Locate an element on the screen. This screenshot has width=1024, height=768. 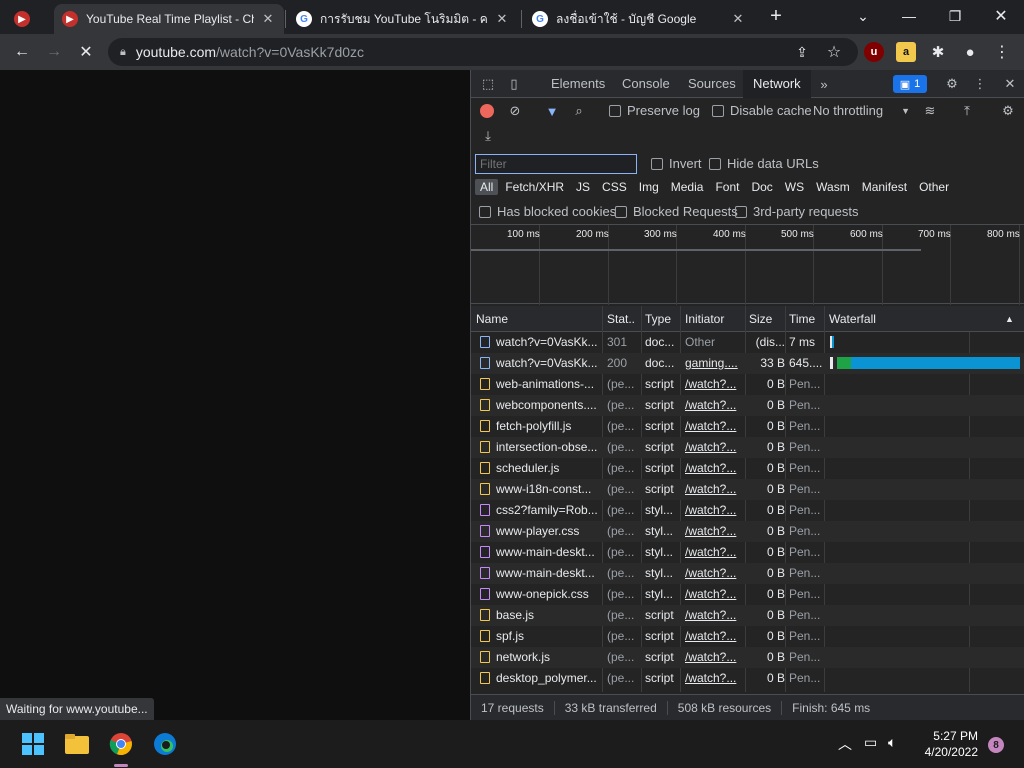
tab-console: Console is located at coordinates (646, 84).